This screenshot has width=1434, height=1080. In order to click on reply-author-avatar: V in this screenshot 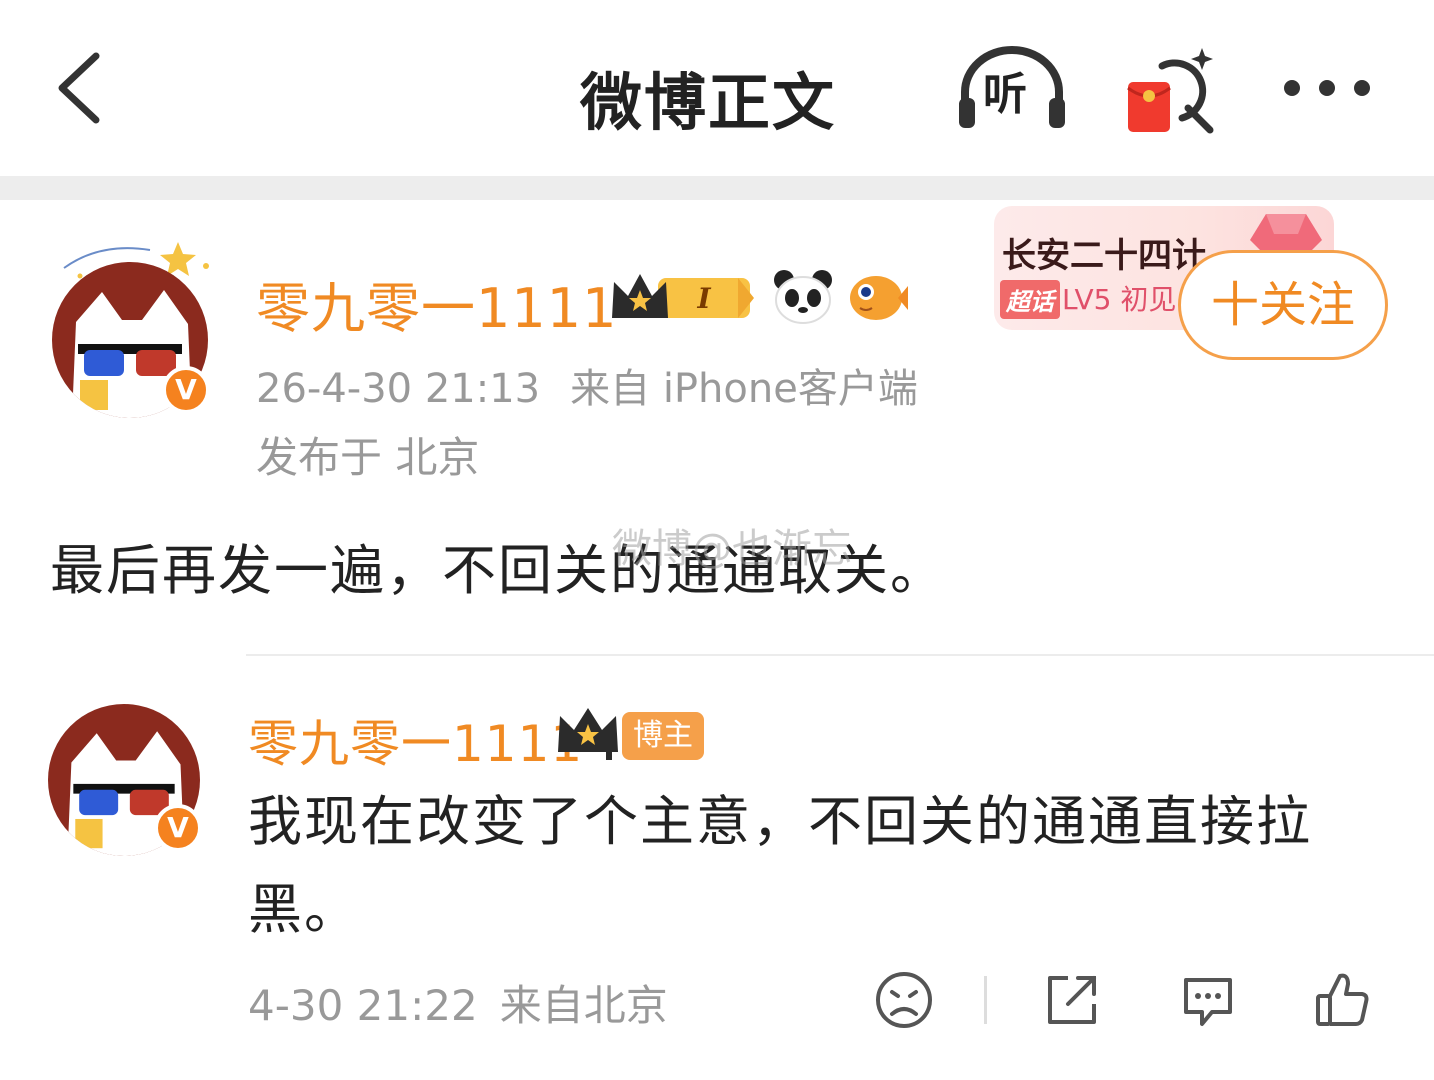, I will do `click(125, 780)`.